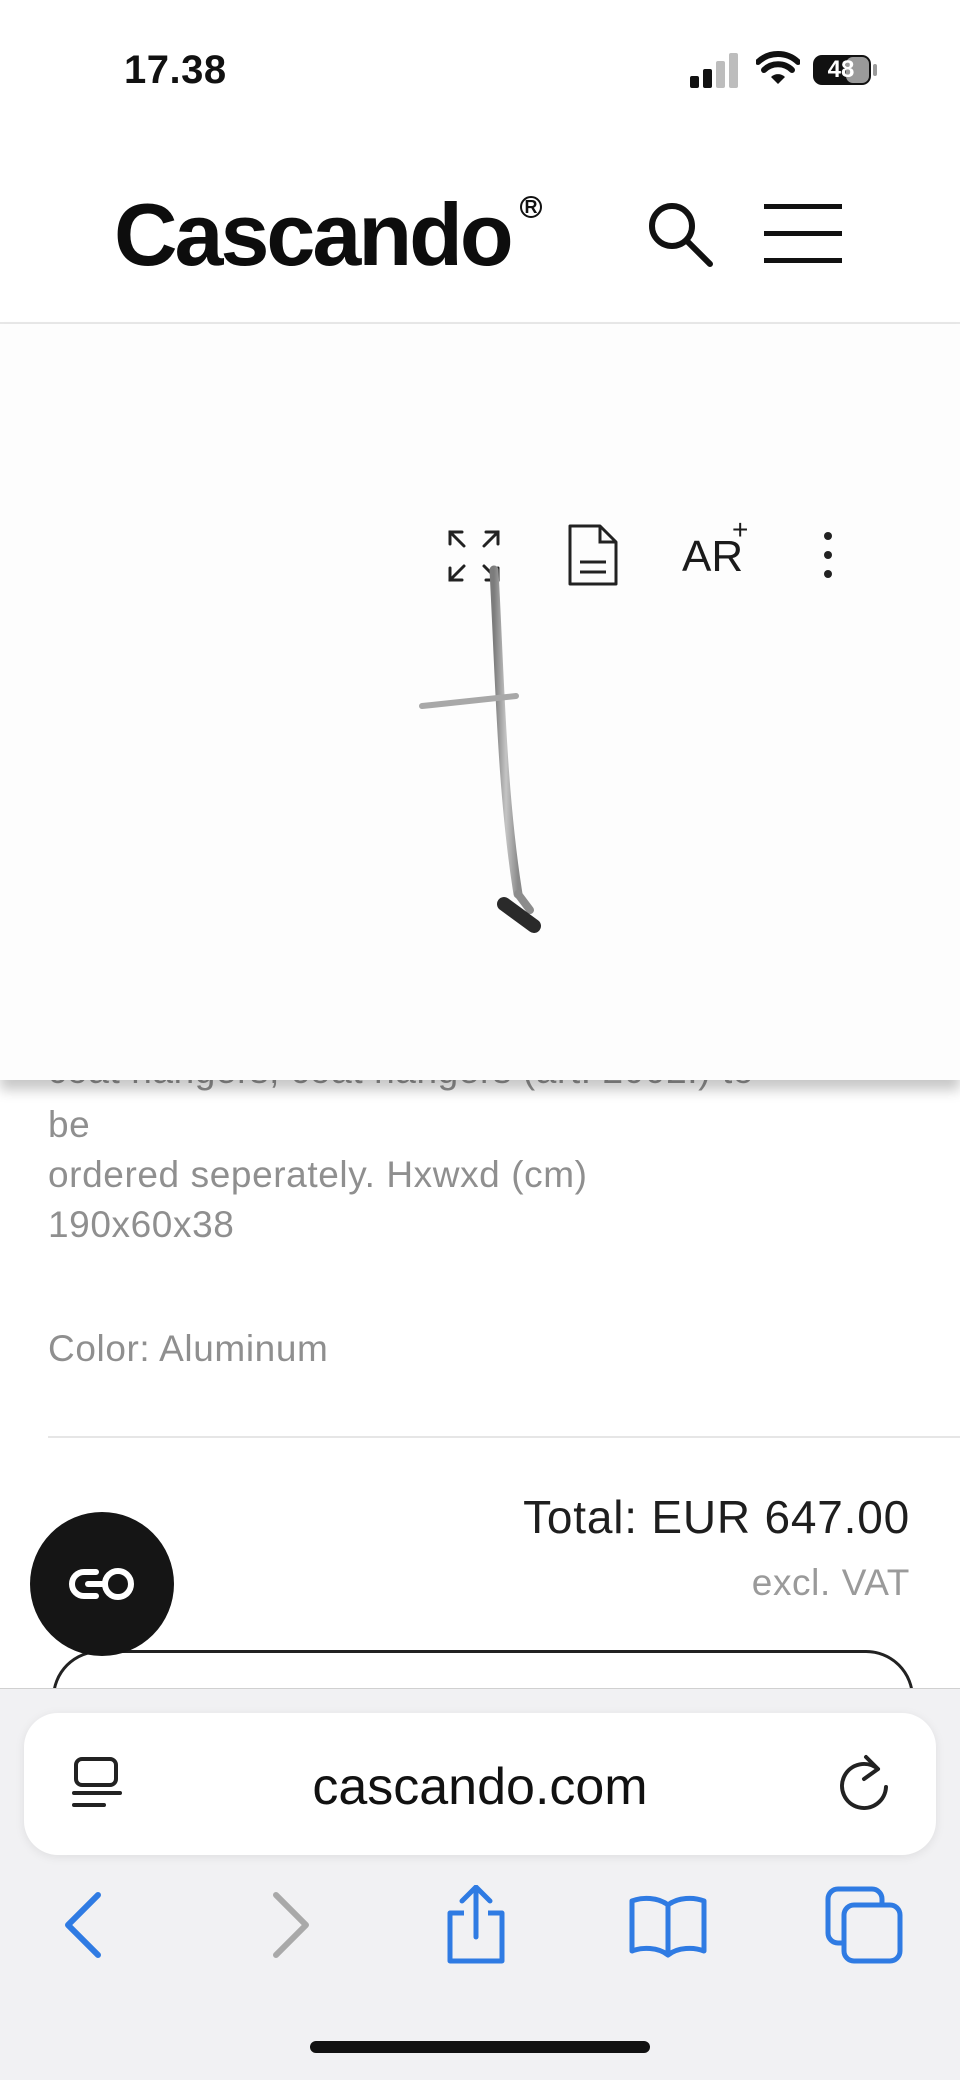 This screenshot has width=960, height=2080. Describe the element at coordinates (778, 67) in the screenshot. I see `wifi-icon` at that location.